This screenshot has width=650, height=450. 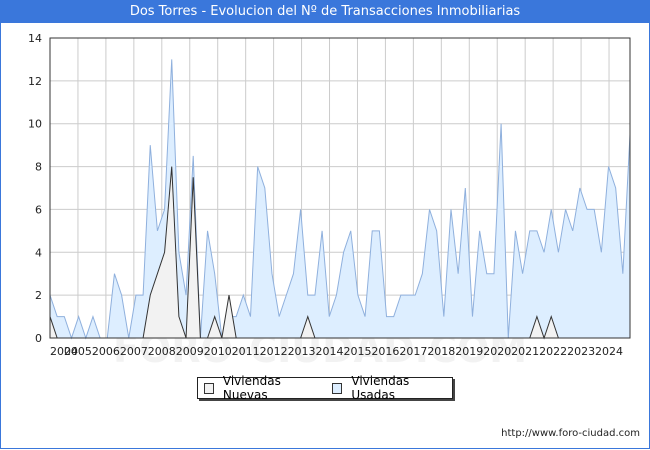 I want to click on legend-item-nuevas: Viviendas Nuevas, so click(x=260, y=388).